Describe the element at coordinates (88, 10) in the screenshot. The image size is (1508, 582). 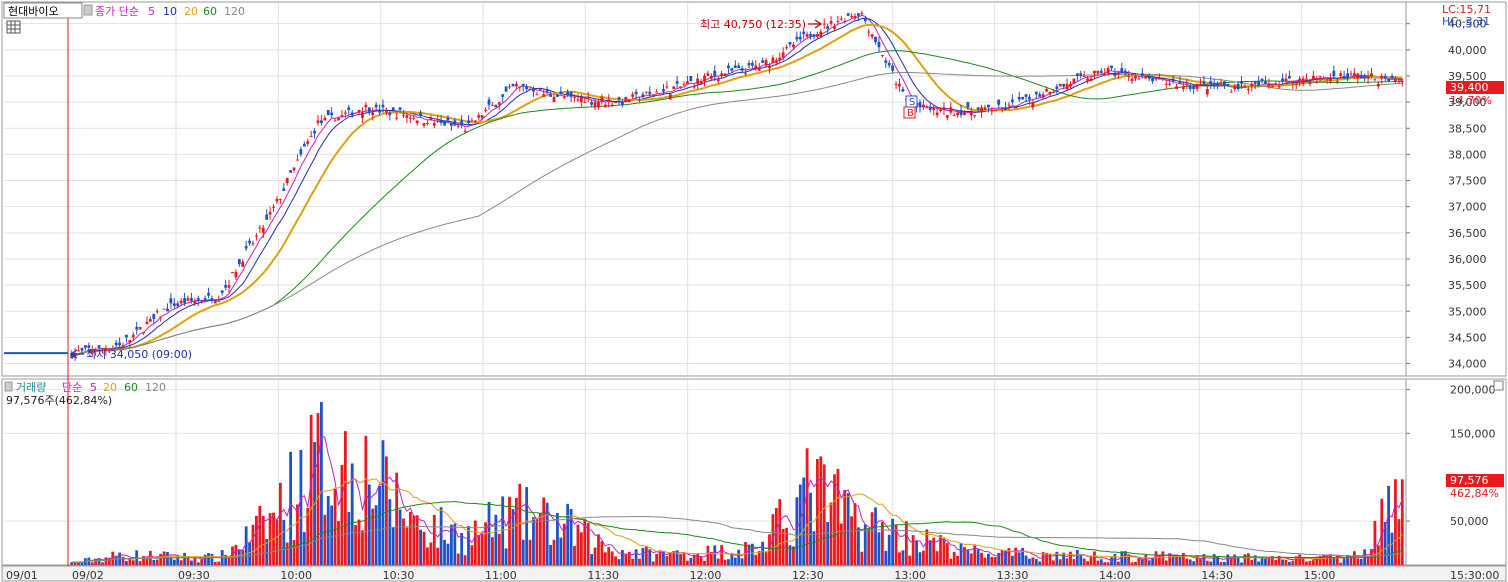
I see `settings-button` at that location.